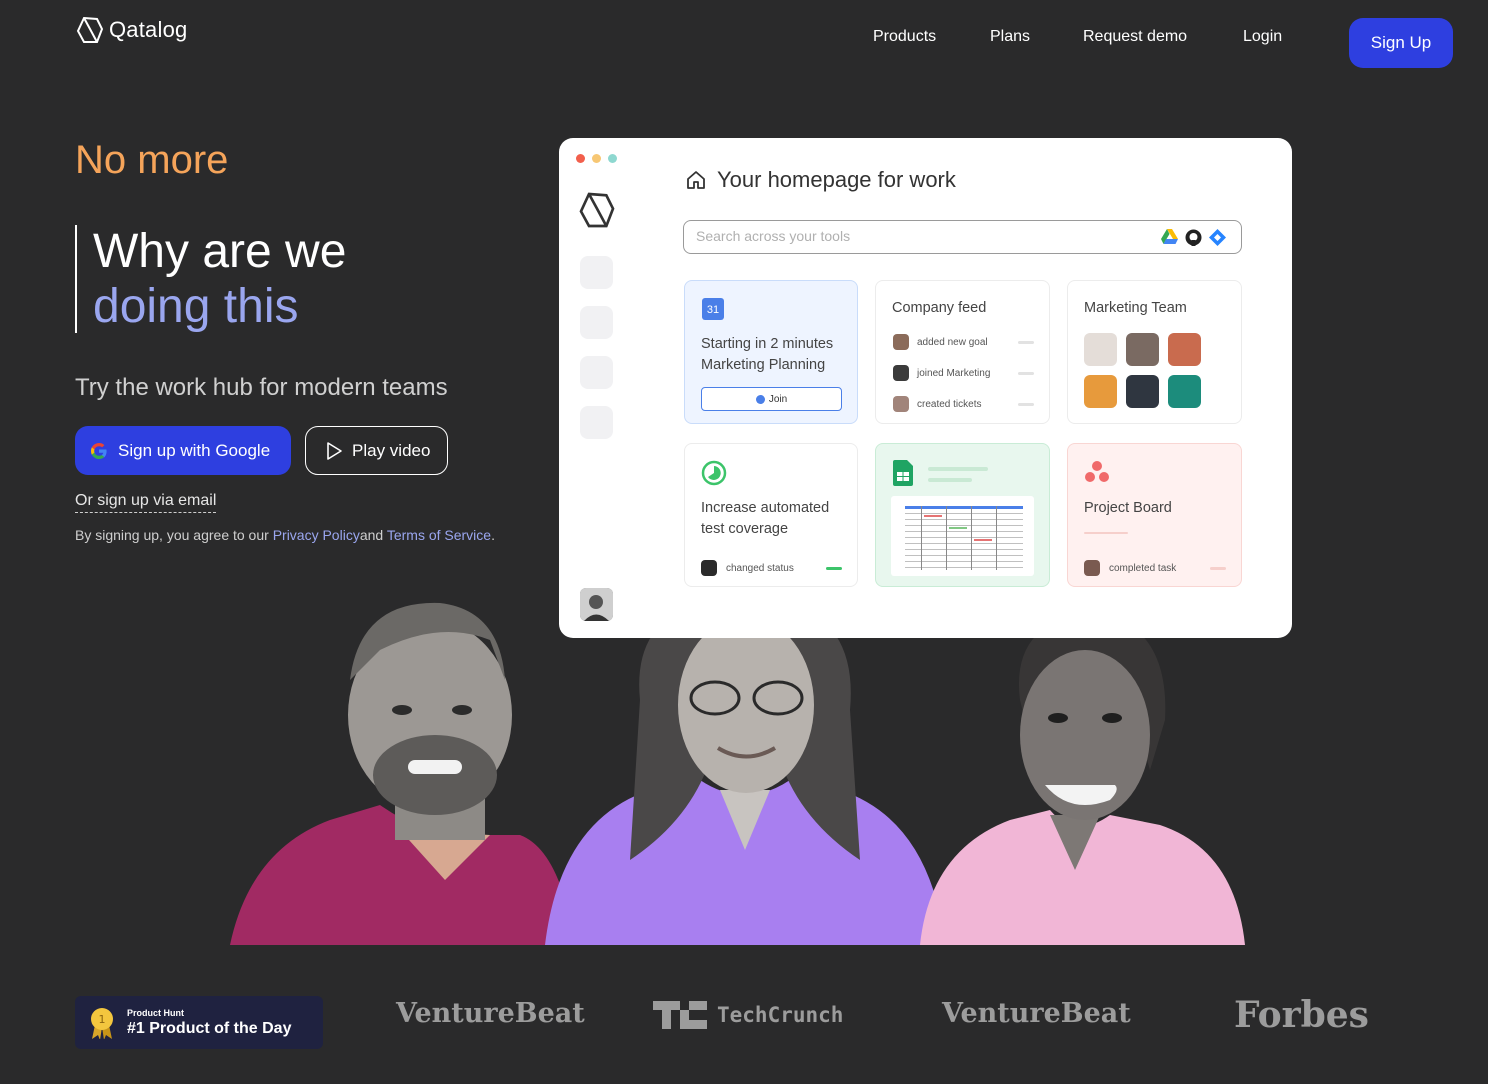 The height and width of the screenshot is (1084, 1488). Describe the element at coordinates (597, 210) in the screenshot. I see `app-logo-icon` at that location.